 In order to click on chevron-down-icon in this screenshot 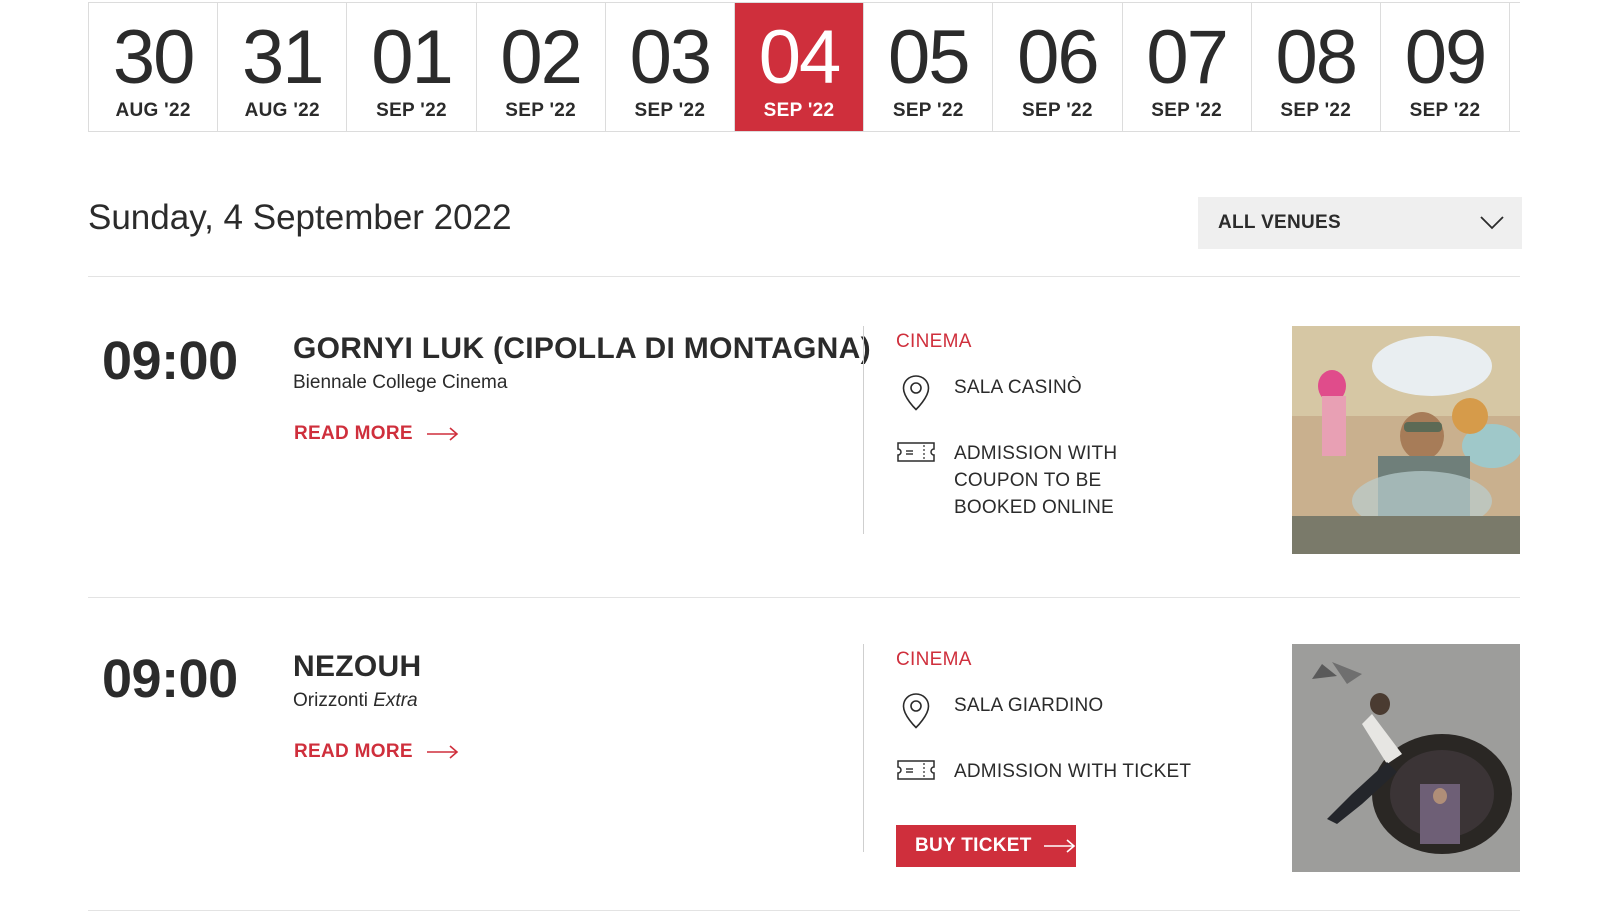, I will do `click(1492, 223)`.